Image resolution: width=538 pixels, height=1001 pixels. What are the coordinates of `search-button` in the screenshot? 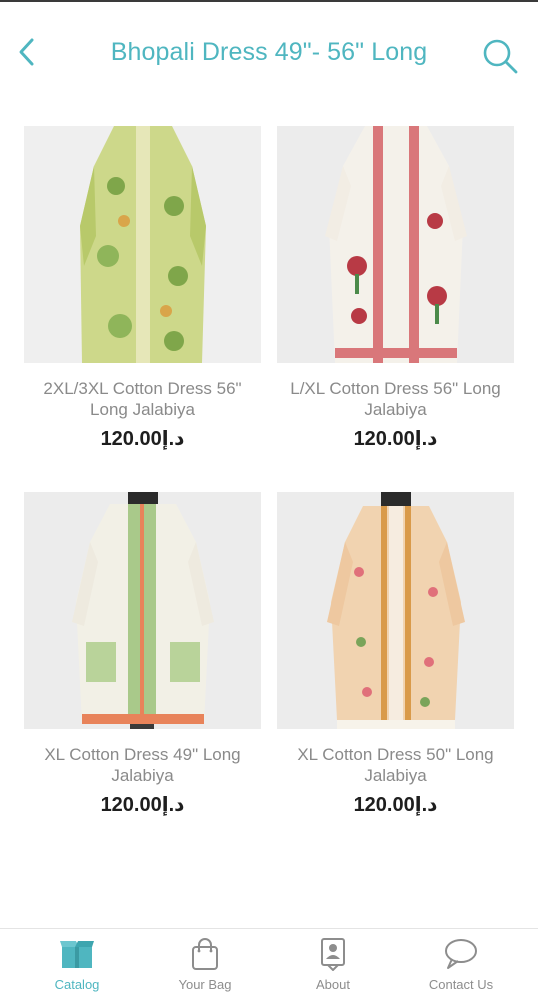 It's located at (500, 56).